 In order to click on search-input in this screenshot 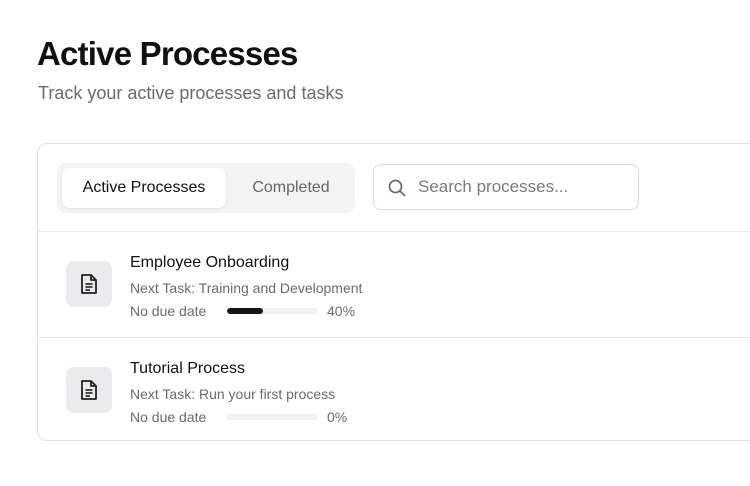, I will do `click(523, 187)`.